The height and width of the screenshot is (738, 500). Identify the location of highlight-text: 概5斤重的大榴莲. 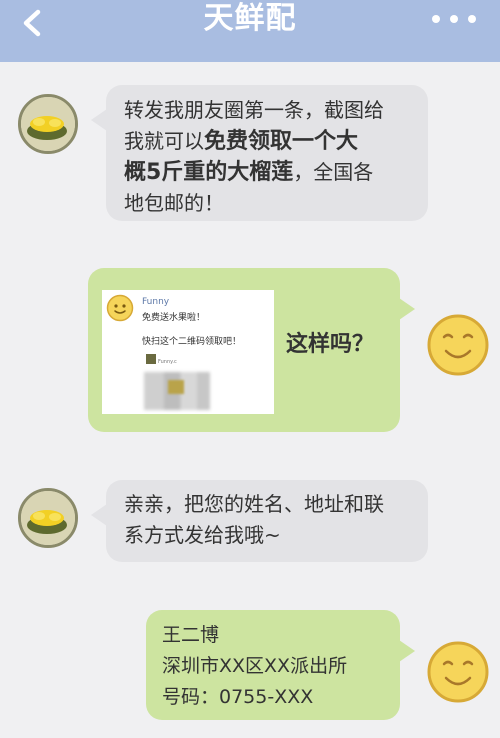
(209, 172).